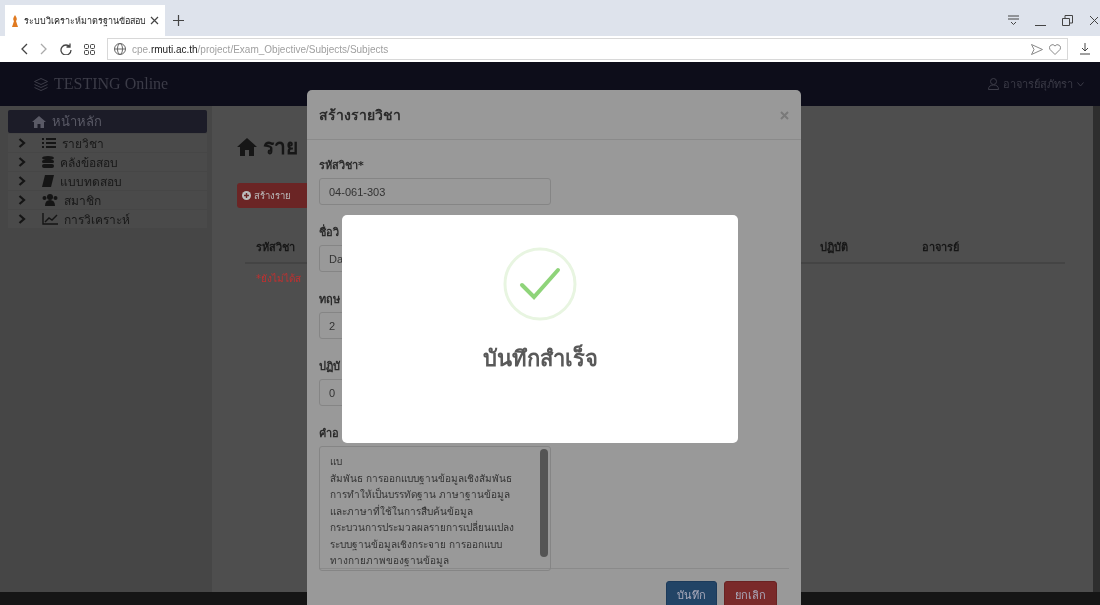 This screenshot has width=1100, height=605. I want to click on save-button: บันทึก, so click(691, 593).